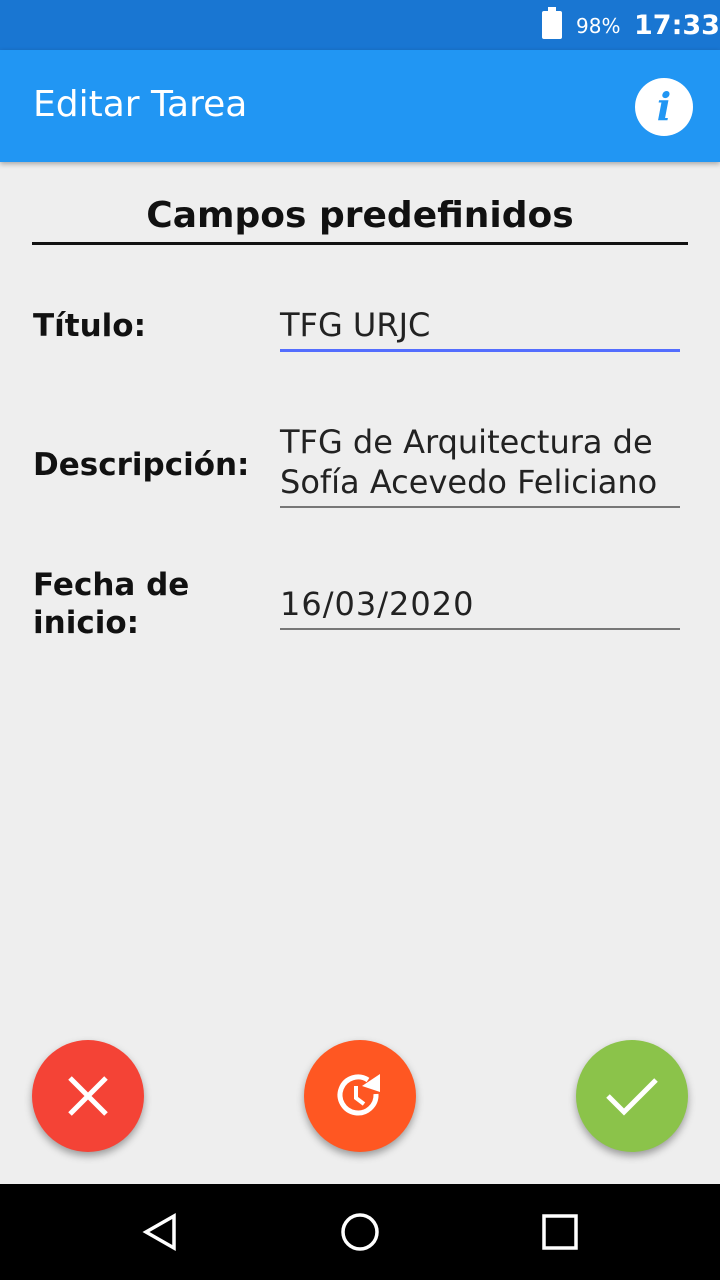 The width and height of the screenshot is (720, 1280). What do you see at coordinates (140, 104) in the screenshot?
I see `page-title: Editar Tarea` at bounding box center [140, 104].